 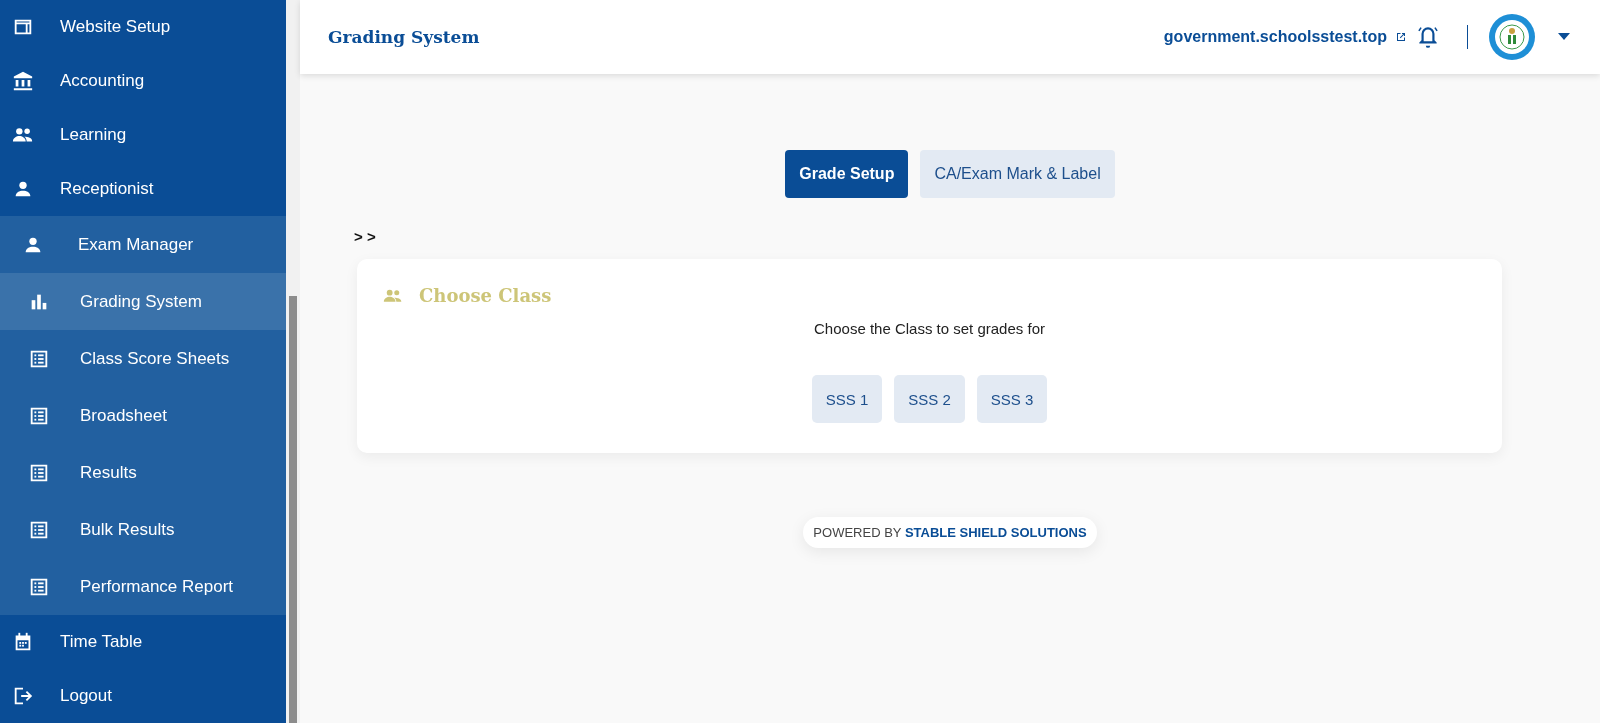 I want to click on external-link-icon, so click(x=1401, y=37).